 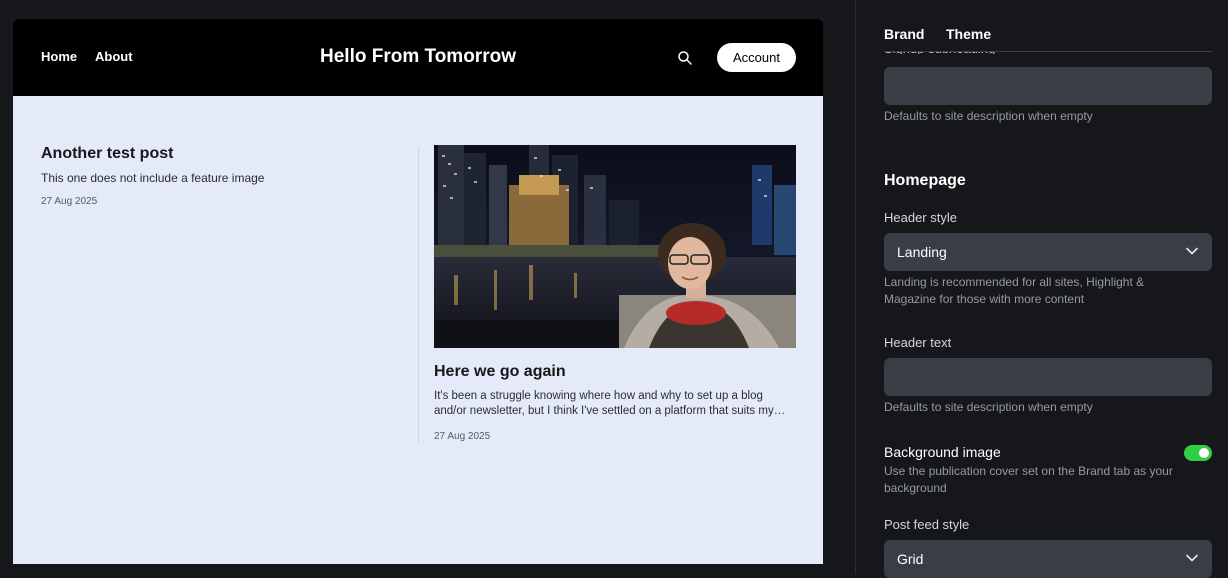 What do you see at coordinates (1048, 377) in the screenshot?
I see `header-text-input` at bounding box center [1048, 377].